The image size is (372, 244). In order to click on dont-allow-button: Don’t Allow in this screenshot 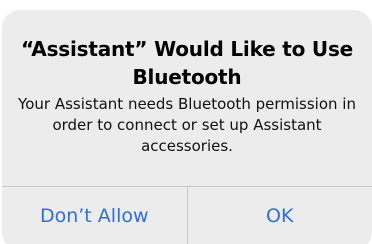, I will do `click(95, 215)`.